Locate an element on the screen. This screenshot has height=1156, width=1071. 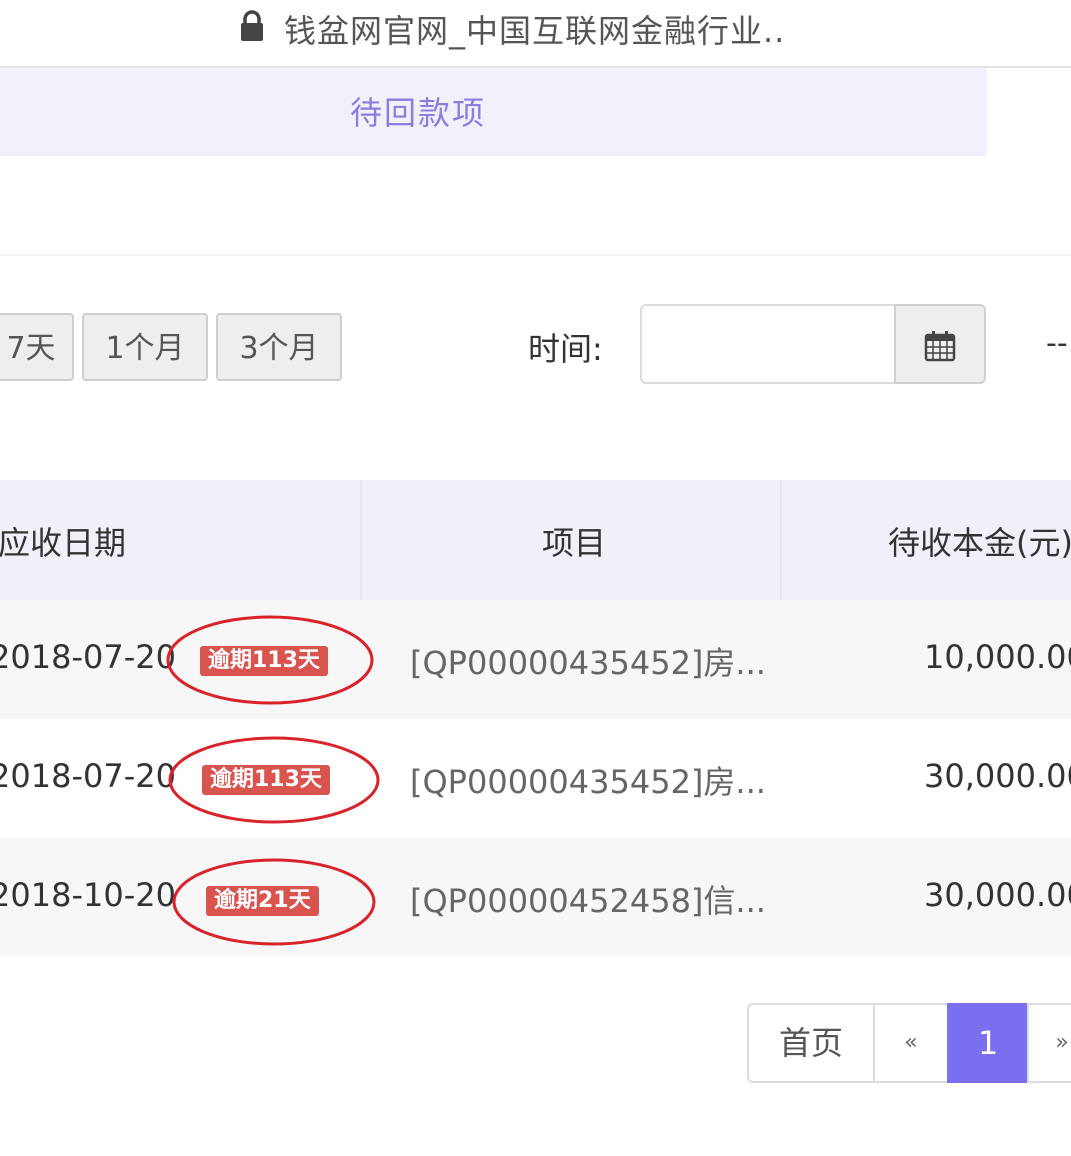
tab-strip: 待回款项 is located at coordinates (493, 112).